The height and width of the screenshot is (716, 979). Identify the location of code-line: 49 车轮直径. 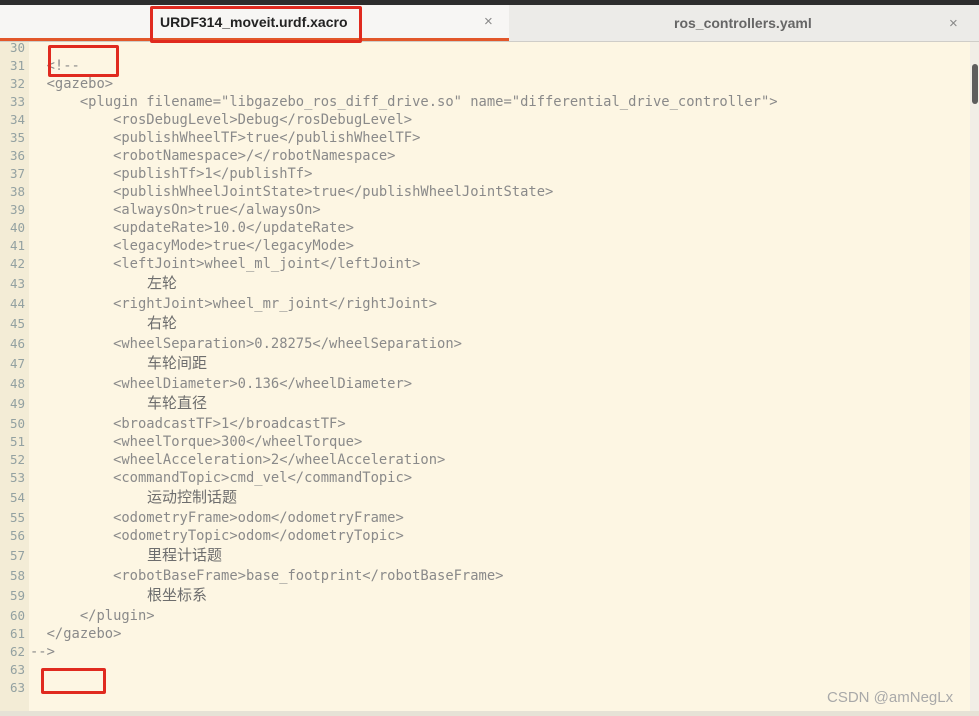
(485, 403).